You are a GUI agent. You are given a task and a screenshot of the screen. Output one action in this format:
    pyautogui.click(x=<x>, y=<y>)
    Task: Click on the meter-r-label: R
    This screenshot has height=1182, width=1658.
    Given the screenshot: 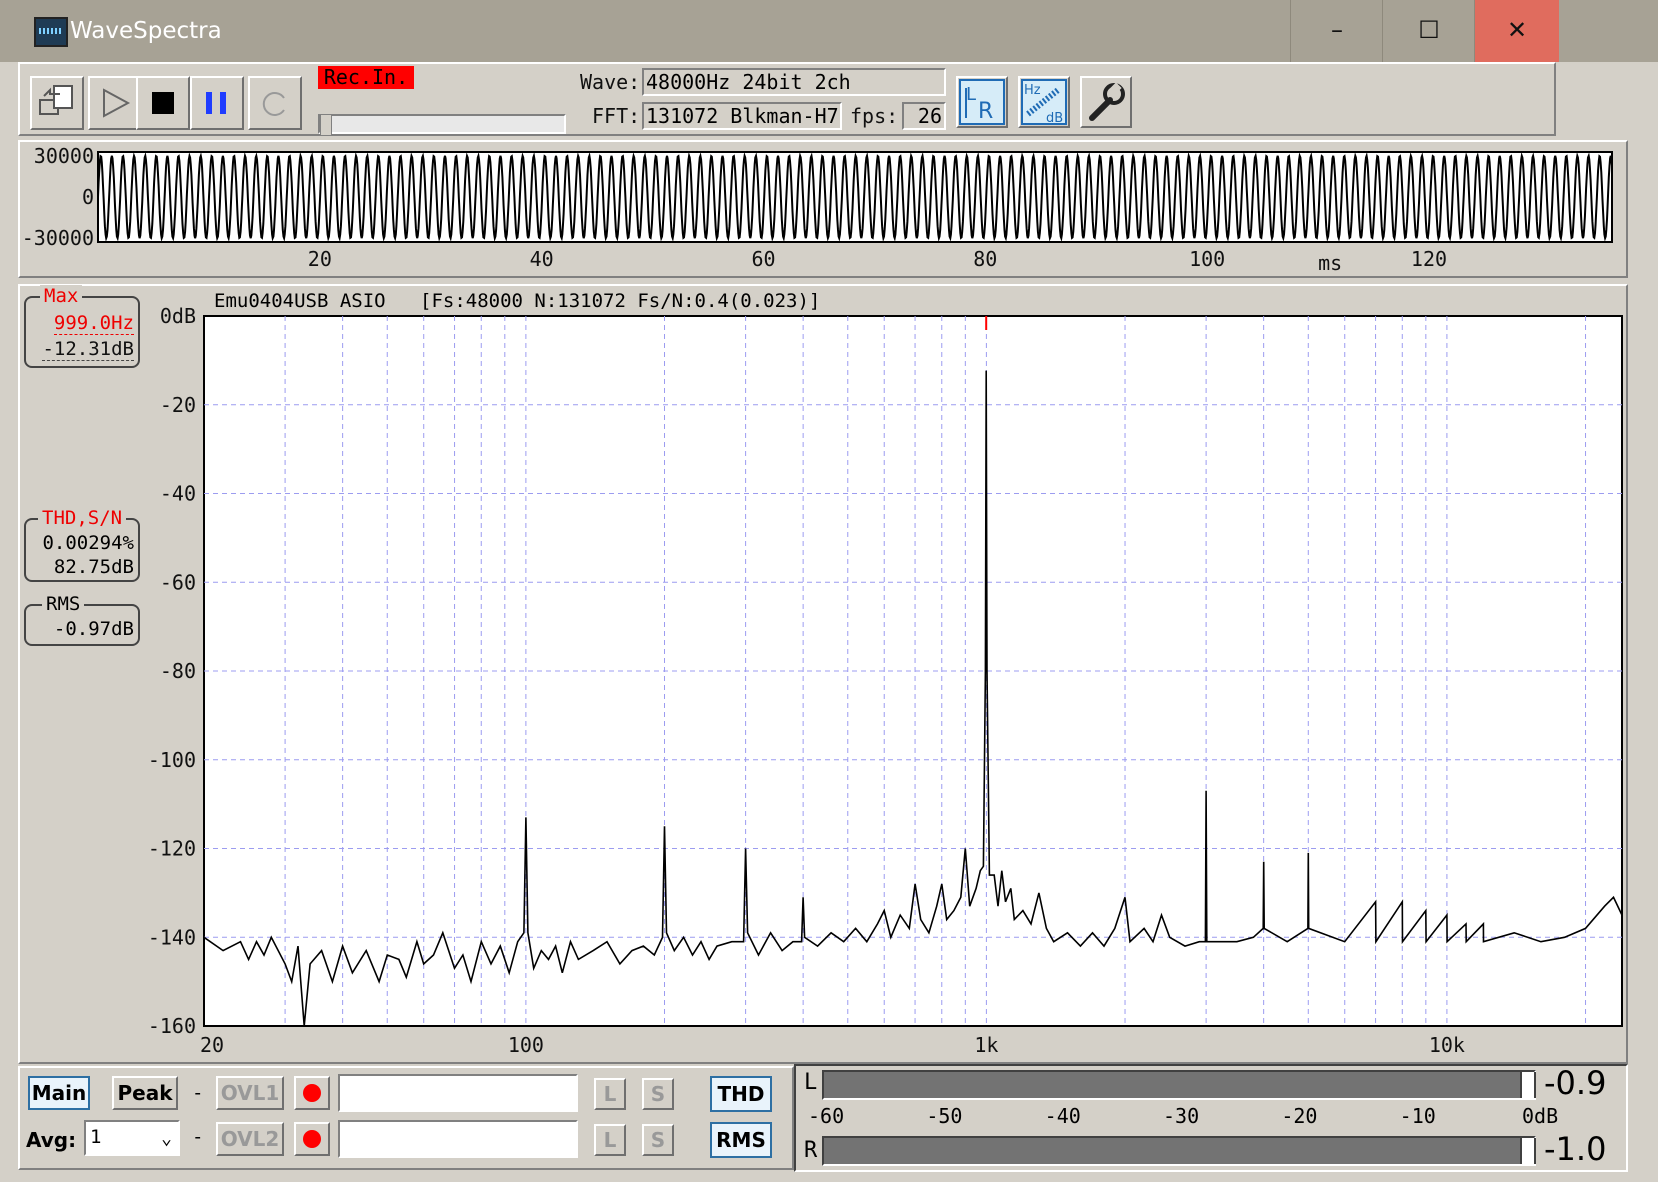 What is the action you would take?
    pyautogui.click(x=811, y=1150)
    